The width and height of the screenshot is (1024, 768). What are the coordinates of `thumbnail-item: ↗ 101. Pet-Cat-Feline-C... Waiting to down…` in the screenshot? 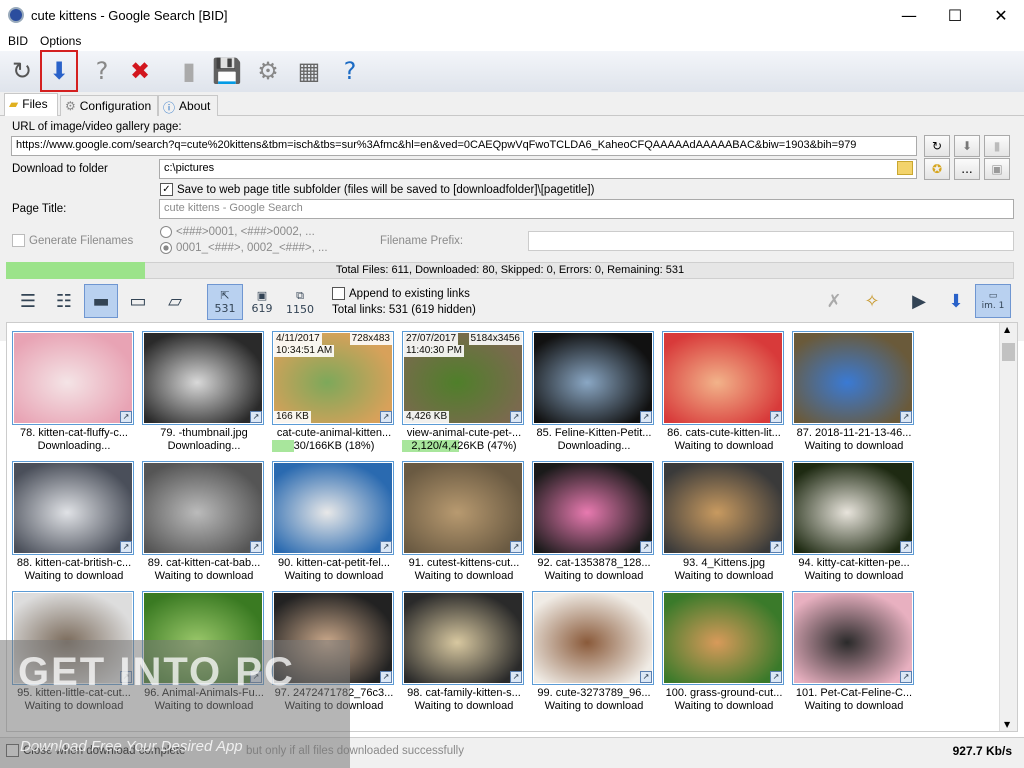 It's located at (854, 655).